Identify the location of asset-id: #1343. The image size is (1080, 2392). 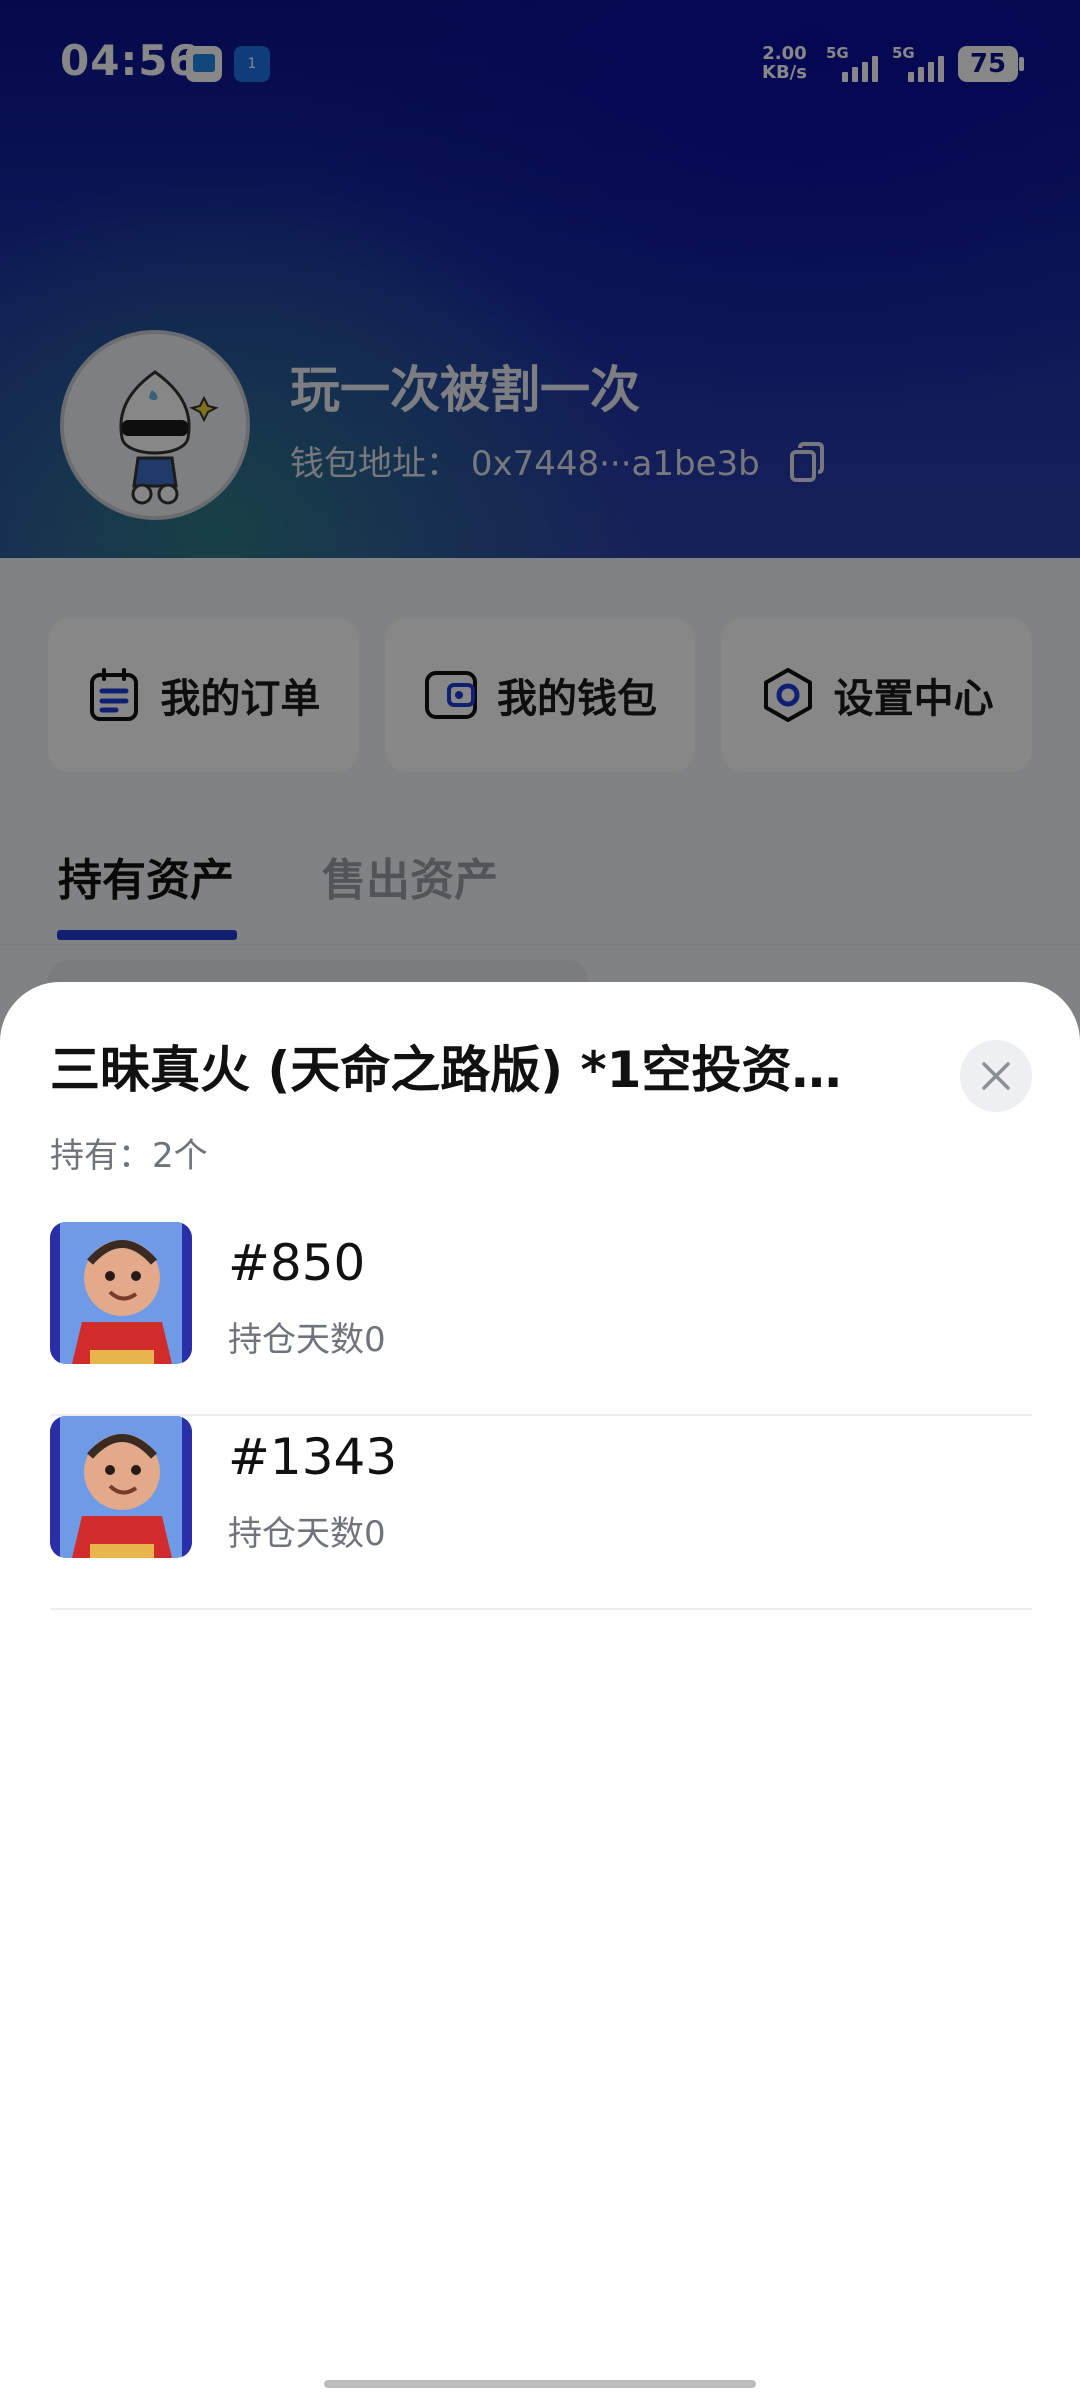
(313, 1457).